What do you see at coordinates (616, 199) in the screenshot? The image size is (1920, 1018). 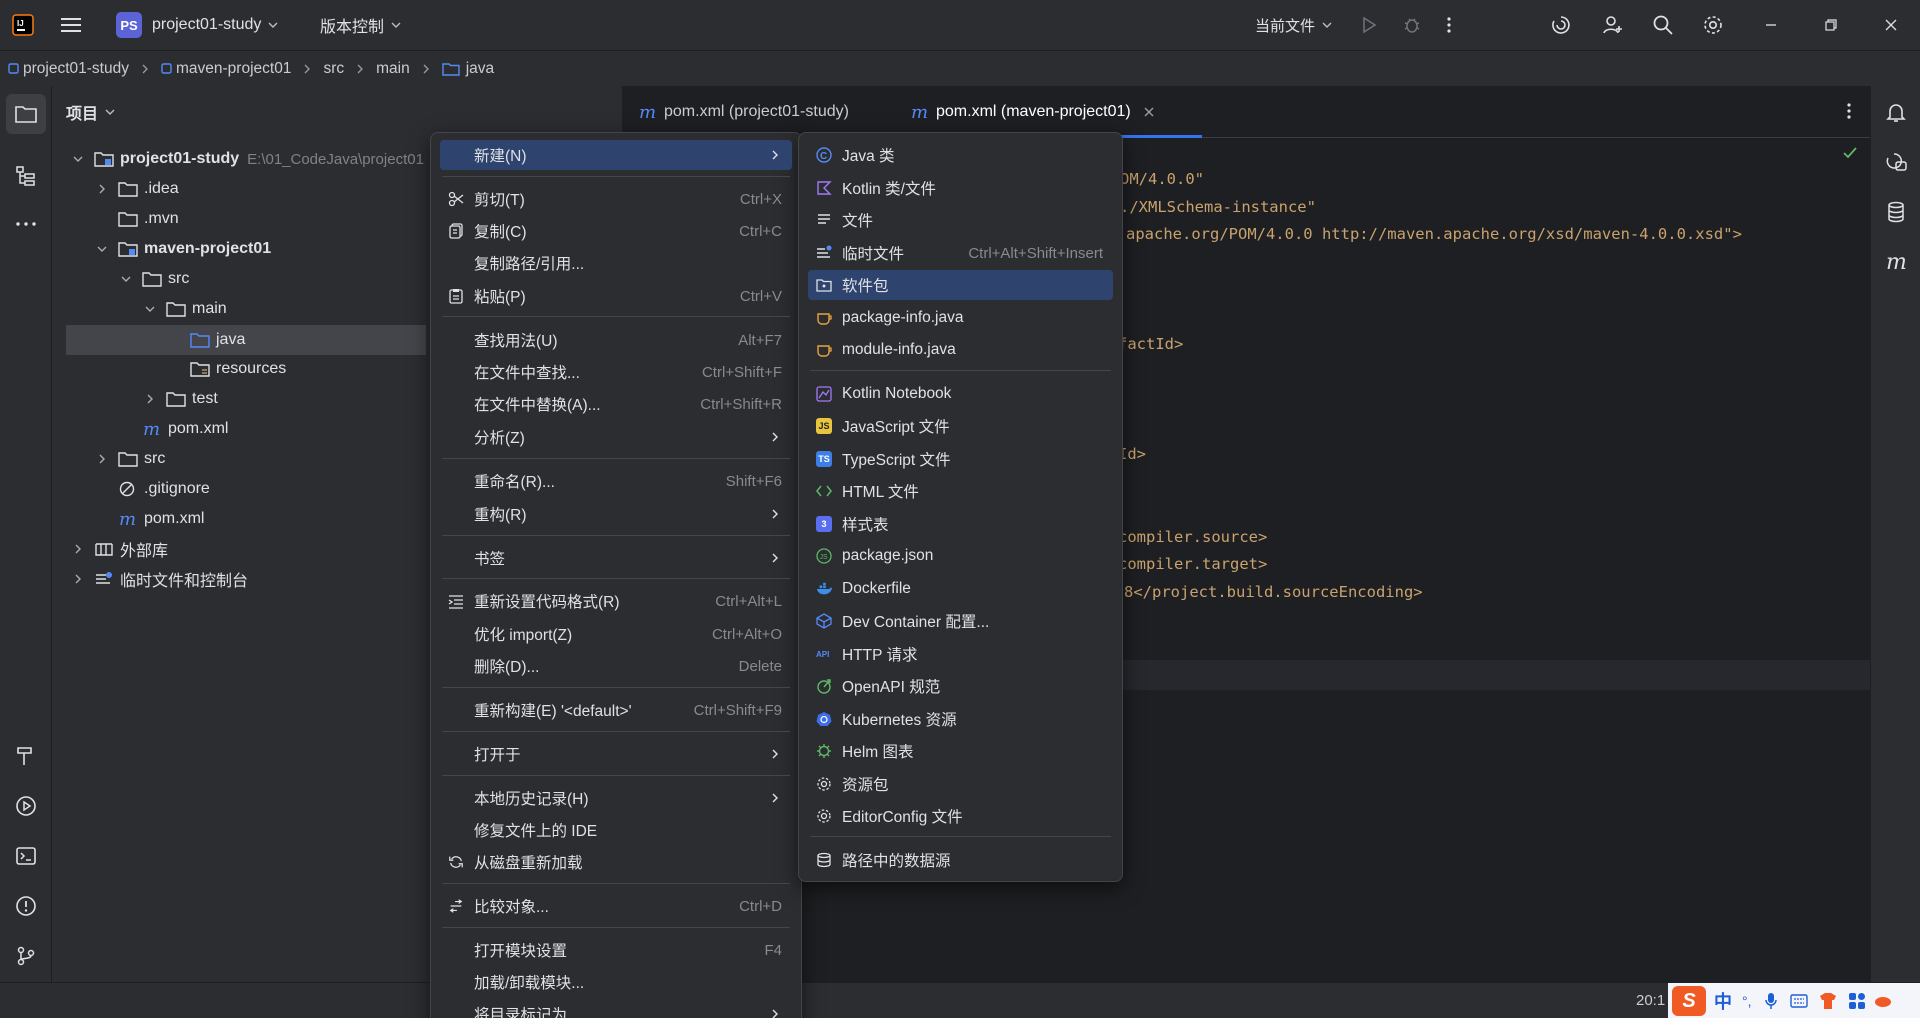 I see `menu-item: 剪切(T) Ctrl+X` at bounding box center [616, 199].